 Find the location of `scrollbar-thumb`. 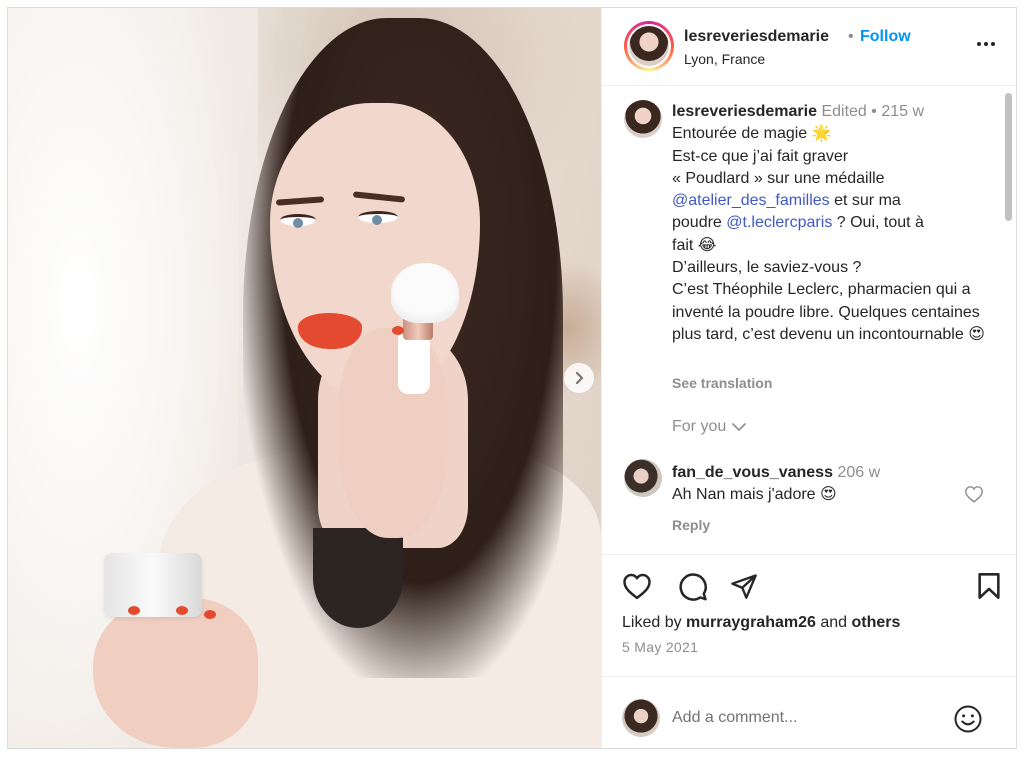

scrollbar-thumb is located at coordinates (1008, 157).